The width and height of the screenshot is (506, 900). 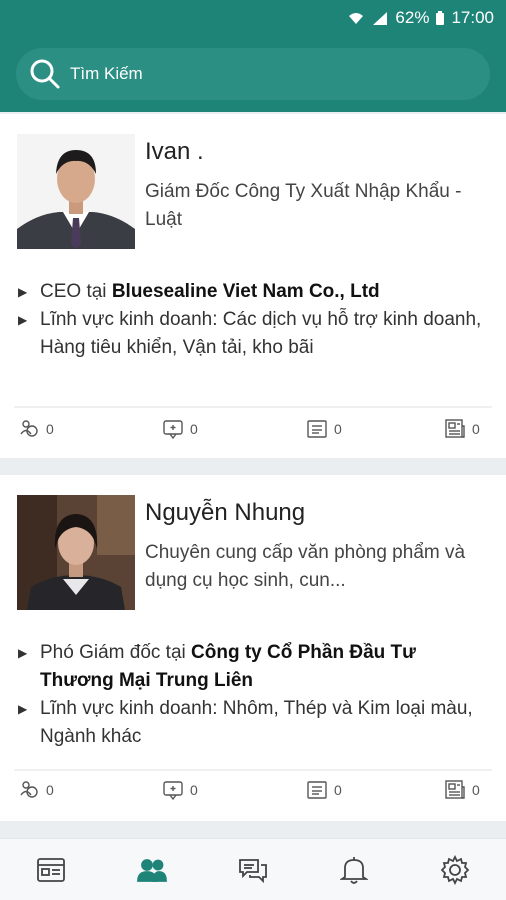 I want to click on nav-notifications, so click(x=354, y=870).